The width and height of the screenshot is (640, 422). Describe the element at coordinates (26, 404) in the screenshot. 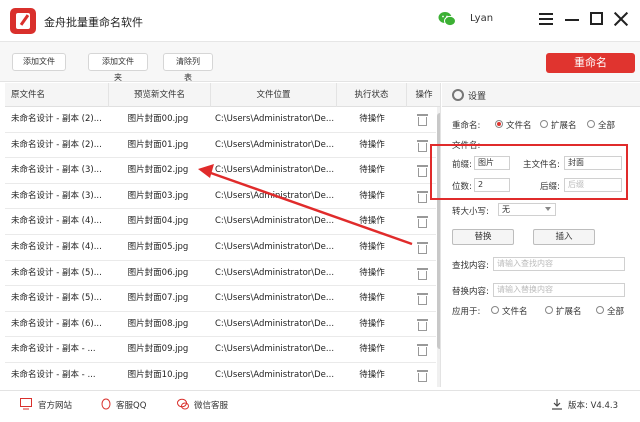

I see `monitor-icon` at that location.